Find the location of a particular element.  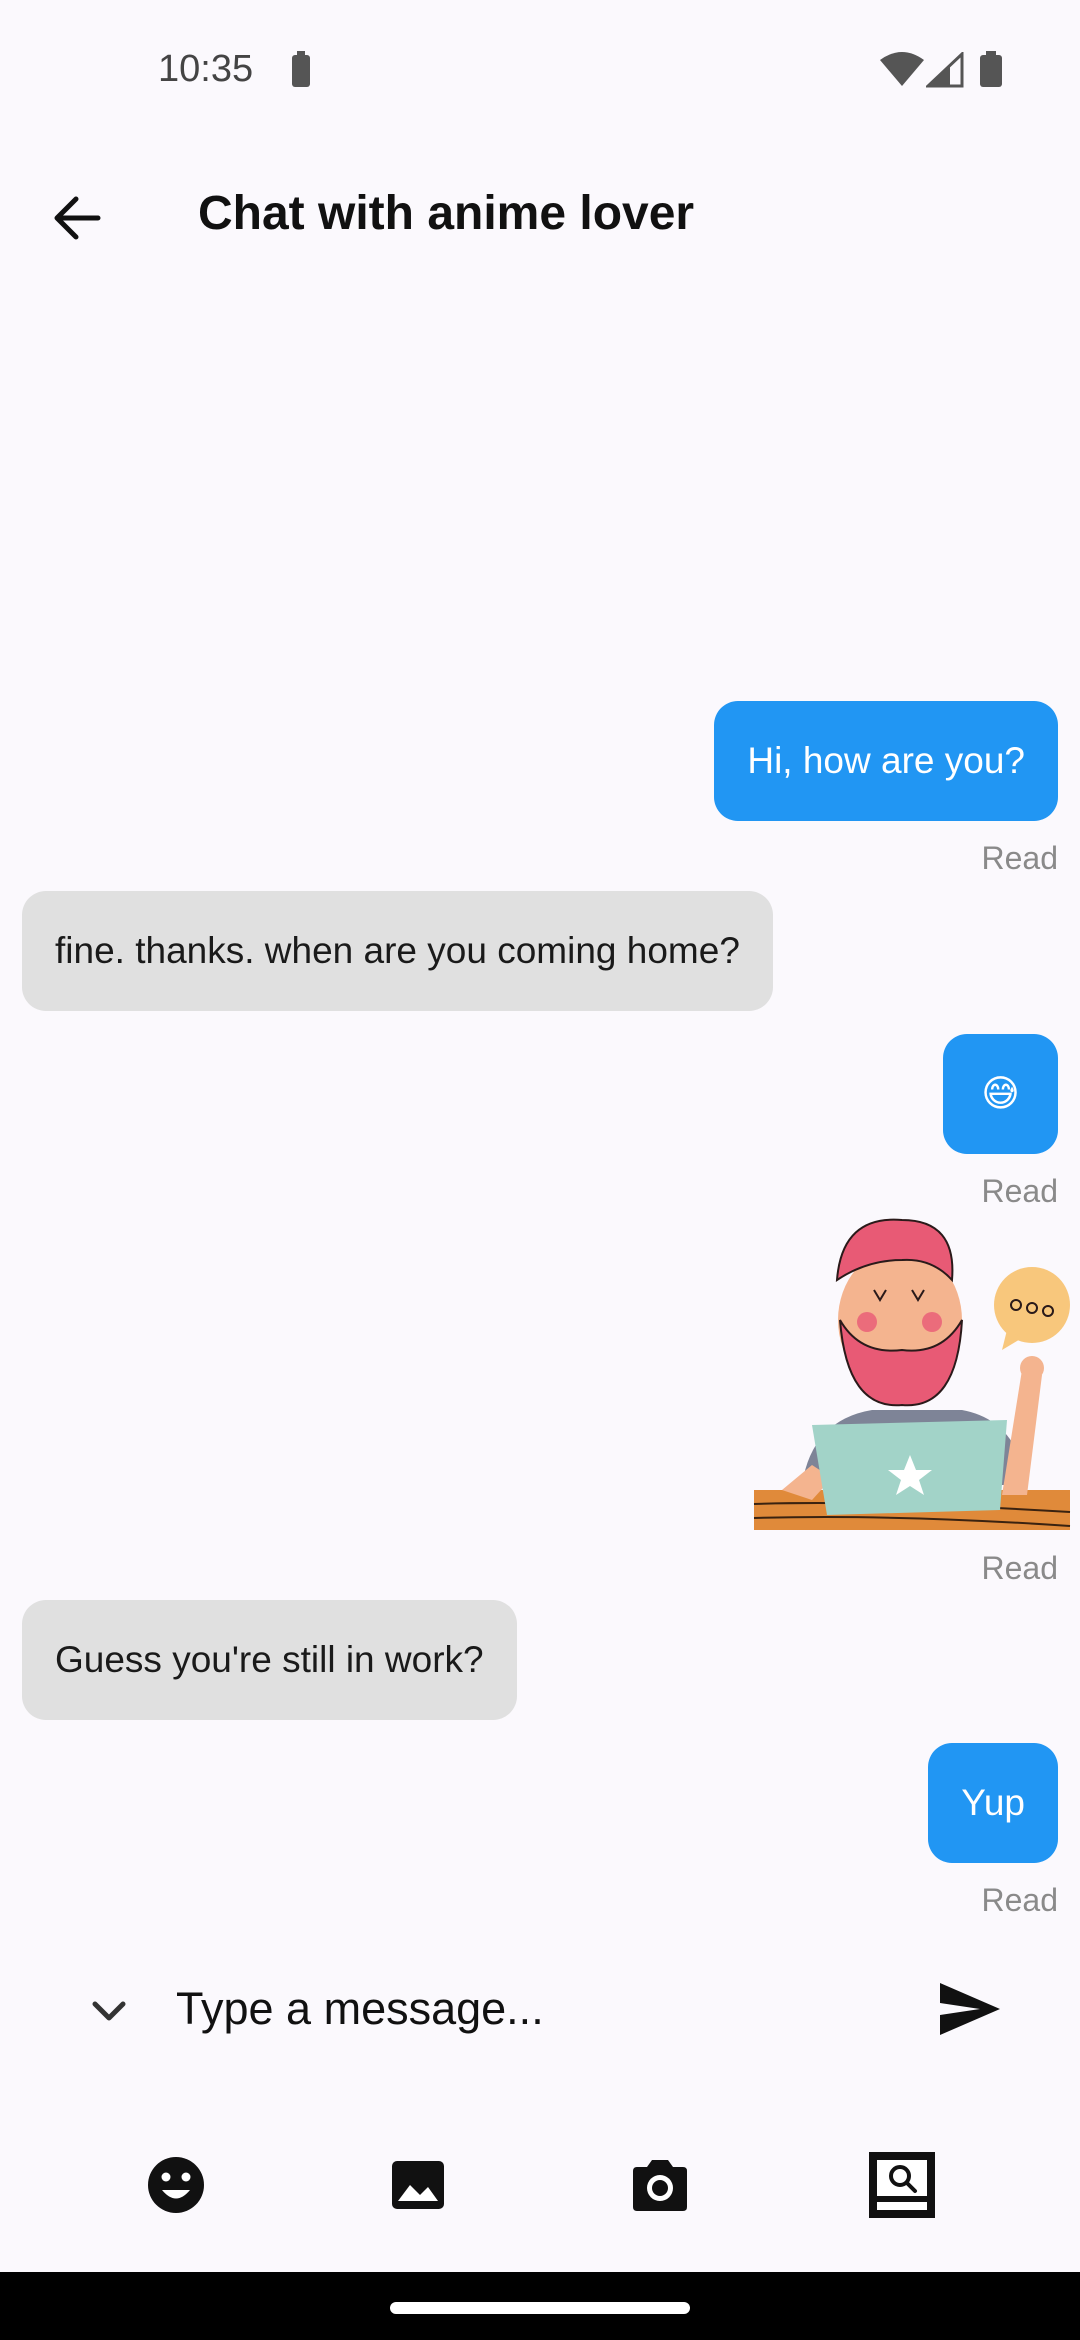

back-button is located at coordinates (78, 215).